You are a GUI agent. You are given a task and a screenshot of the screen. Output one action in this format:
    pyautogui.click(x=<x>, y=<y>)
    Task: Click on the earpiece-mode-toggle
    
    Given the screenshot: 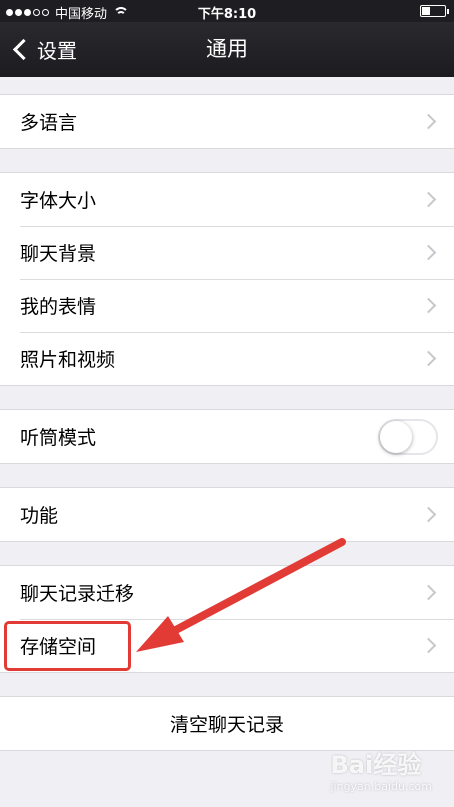 What is the action you would take?
    pyautogui.click(x=408, y=436)
    